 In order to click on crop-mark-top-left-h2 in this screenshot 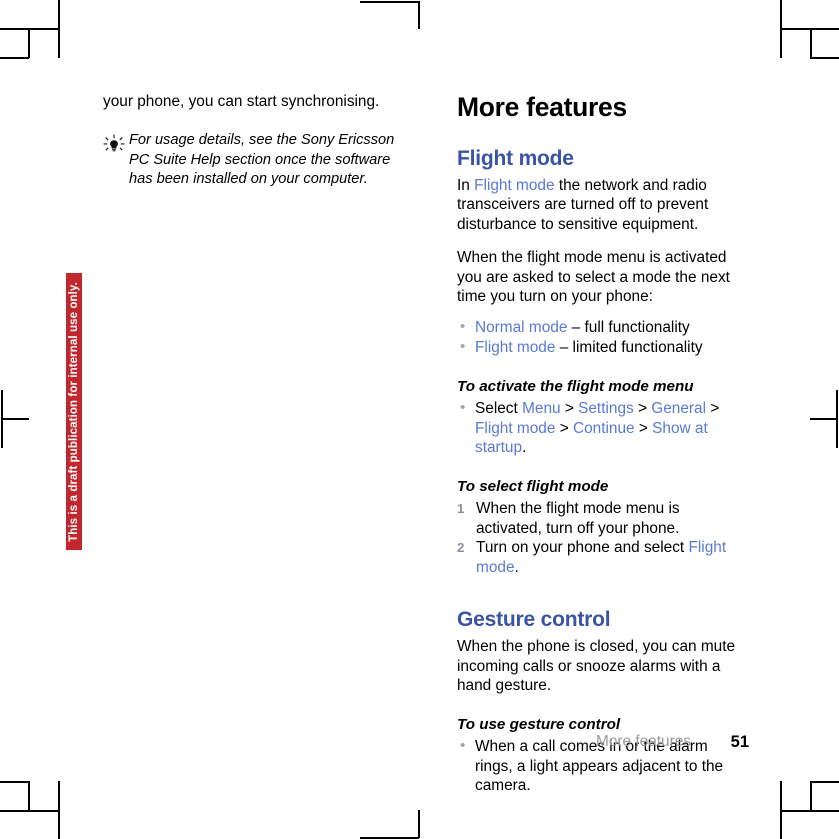, I will do `click(14, 58)`.